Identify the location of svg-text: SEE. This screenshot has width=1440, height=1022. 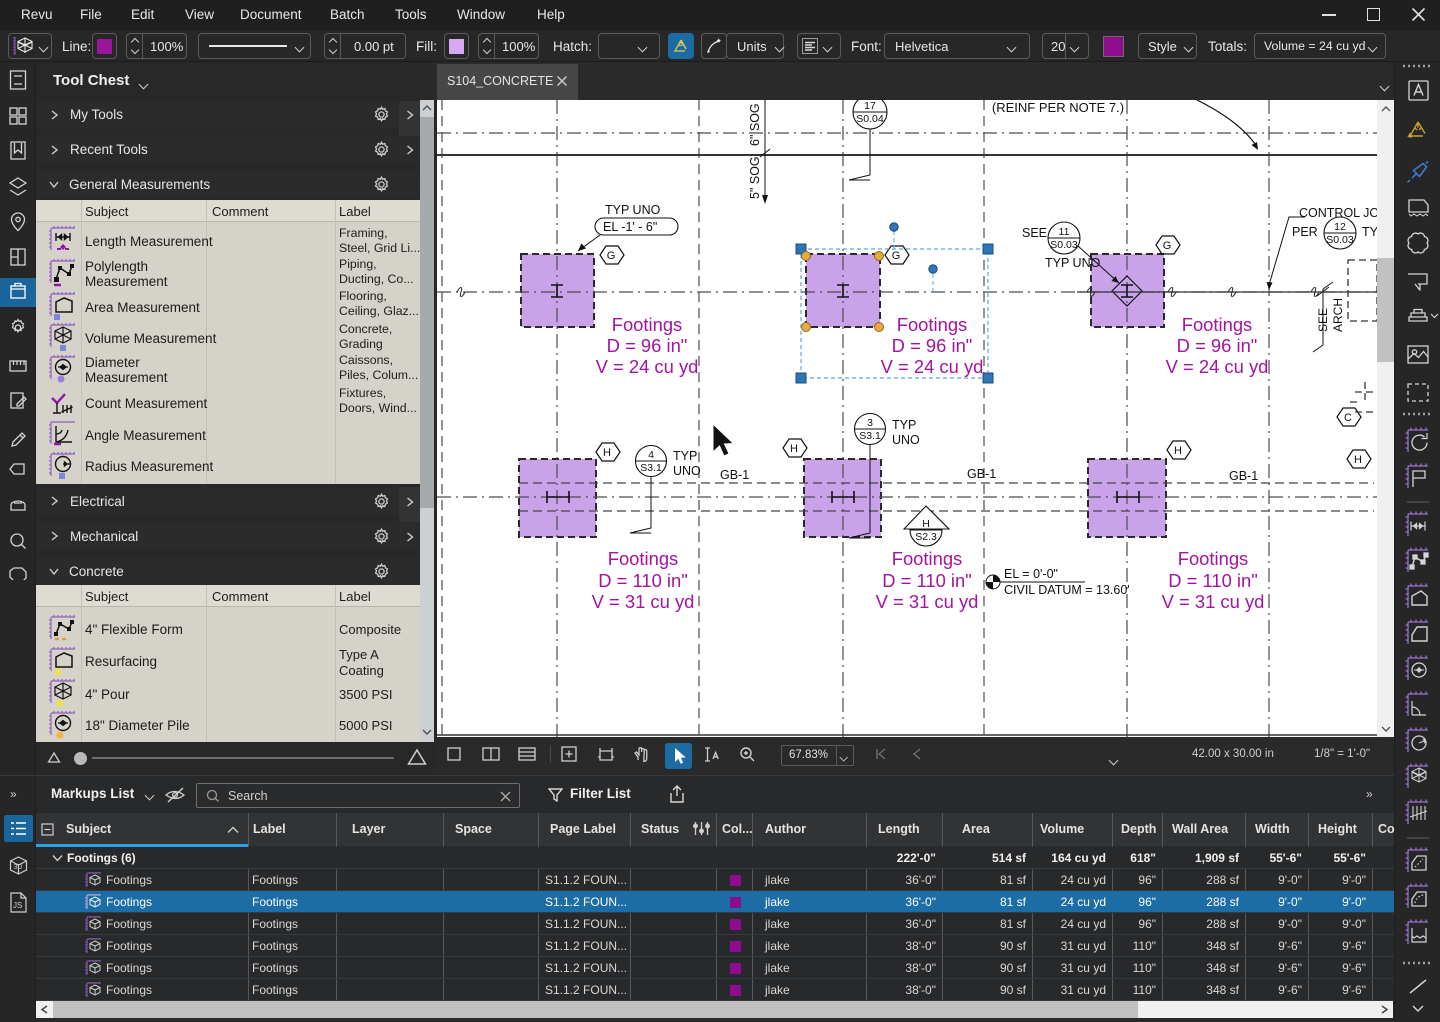
(1034, 233).